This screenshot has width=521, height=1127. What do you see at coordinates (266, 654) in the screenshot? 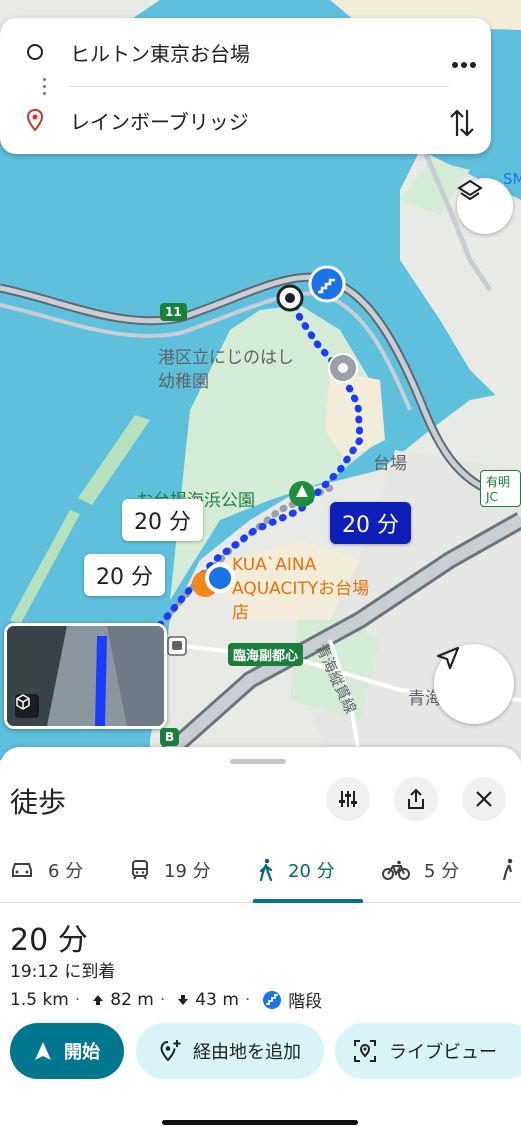
I see `map-label-station: 臨海副都心` at bounding box center [266, 654].